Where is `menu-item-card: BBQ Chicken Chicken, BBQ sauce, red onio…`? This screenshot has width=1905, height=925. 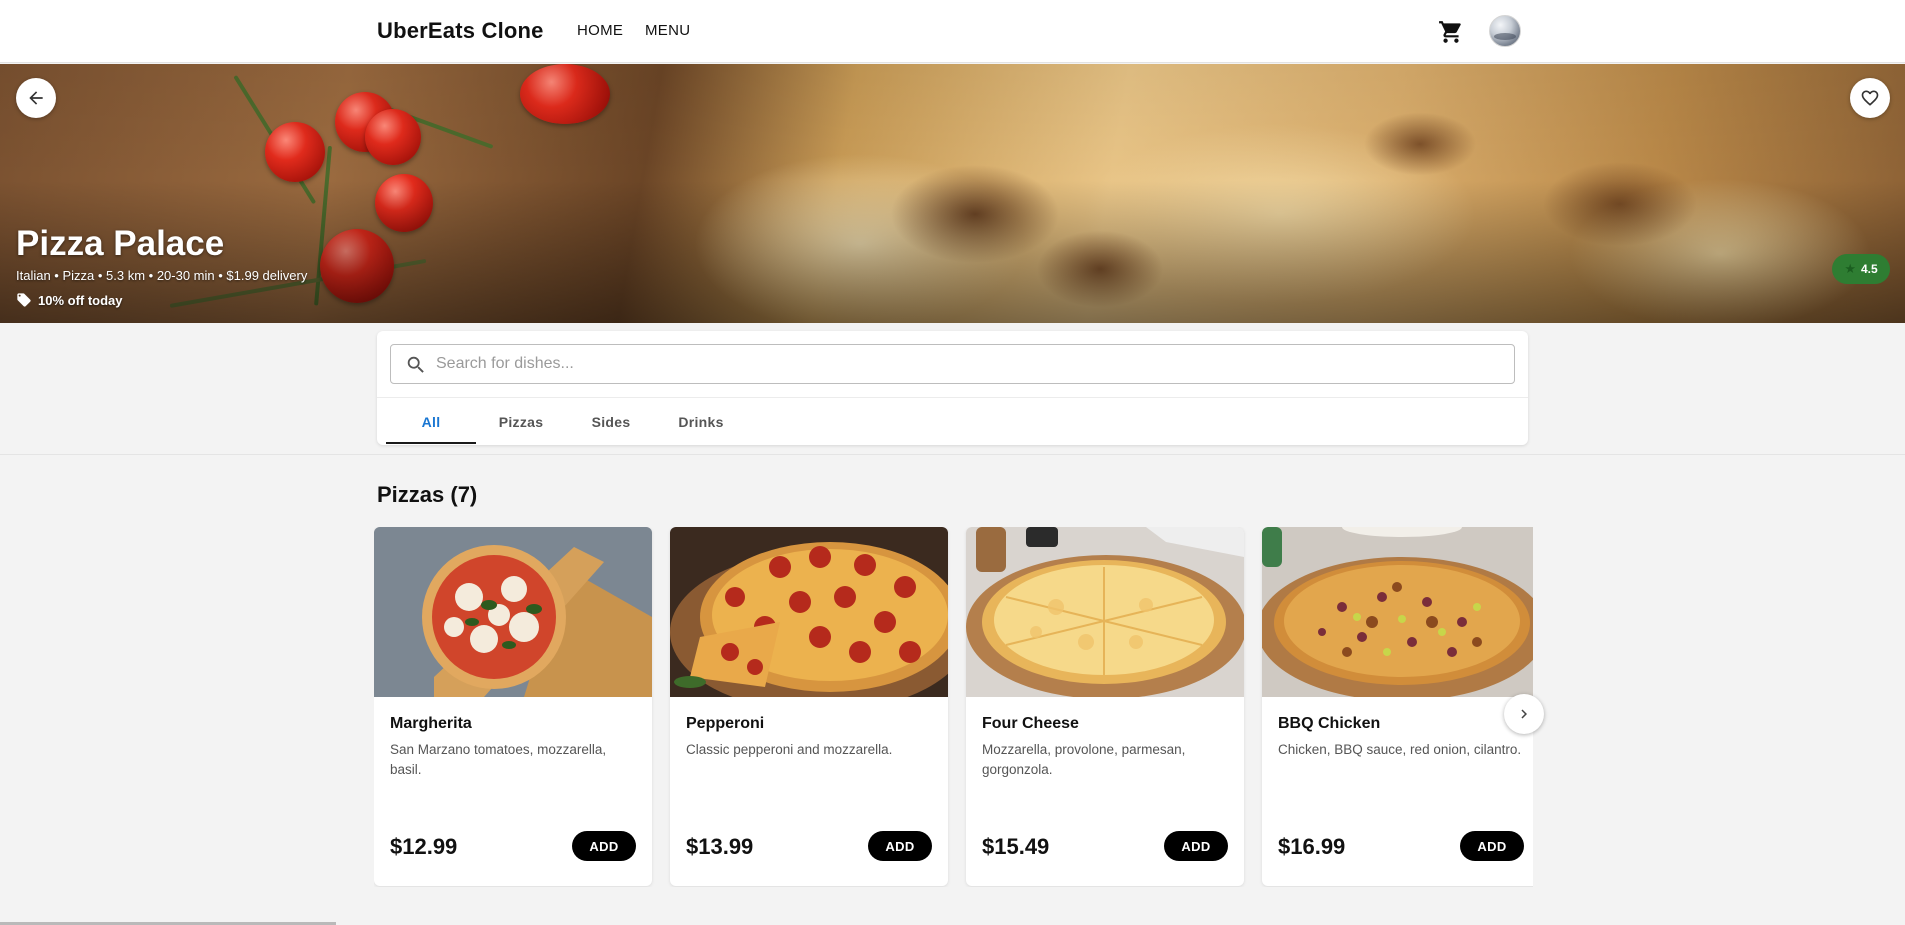
menu-item-card: BBQ Chicken Chicken, BBQ sauce, red onio… is located at coordinates (1397, 706).